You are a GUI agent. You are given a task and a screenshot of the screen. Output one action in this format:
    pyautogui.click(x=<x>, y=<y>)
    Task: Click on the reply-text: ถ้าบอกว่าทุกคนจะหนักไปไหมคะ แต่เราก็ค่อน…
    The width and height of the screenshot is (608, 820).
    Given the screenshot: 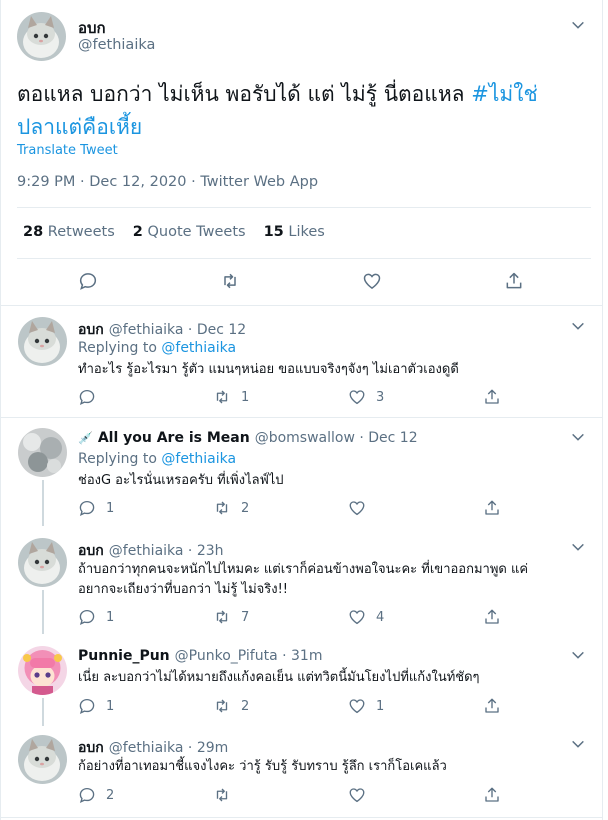 What is the action you would take?
    pyautogui.click(x=328, y=580)
    